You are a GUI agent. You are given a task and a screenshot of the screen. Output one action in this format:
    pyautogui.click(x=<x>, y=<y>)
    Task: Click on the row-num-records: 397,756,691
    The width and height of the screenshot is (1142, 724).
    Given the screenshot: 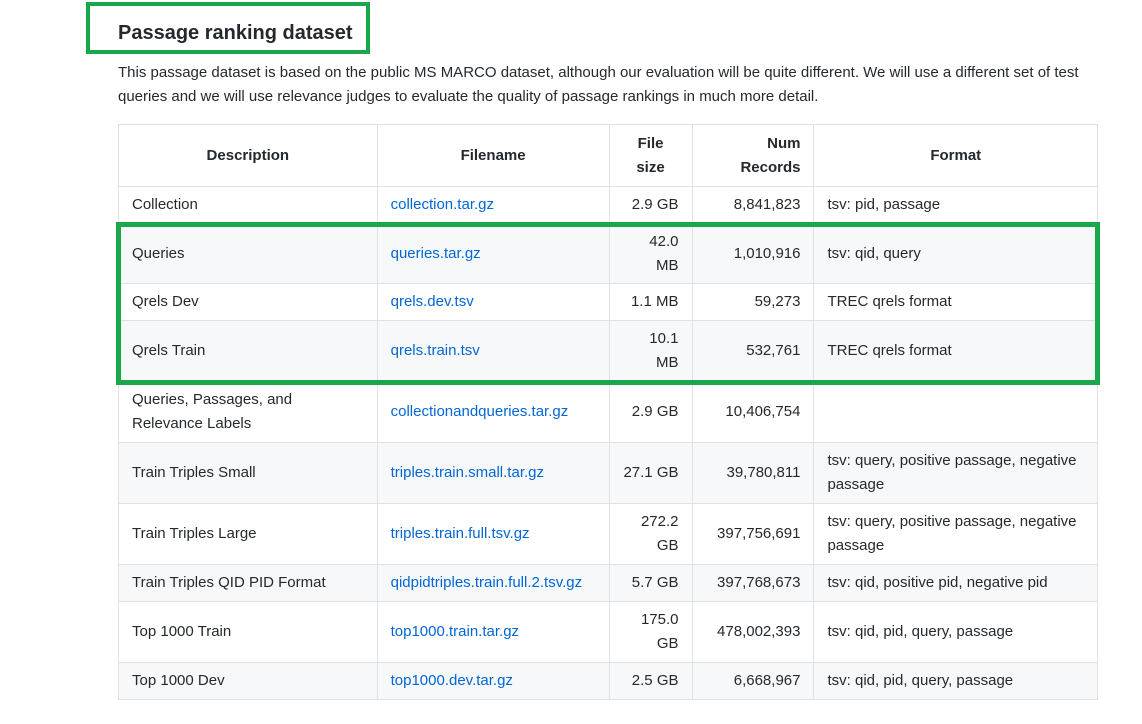 What is the action you would take?
    pyautogui.click(x=753, y=534)
    